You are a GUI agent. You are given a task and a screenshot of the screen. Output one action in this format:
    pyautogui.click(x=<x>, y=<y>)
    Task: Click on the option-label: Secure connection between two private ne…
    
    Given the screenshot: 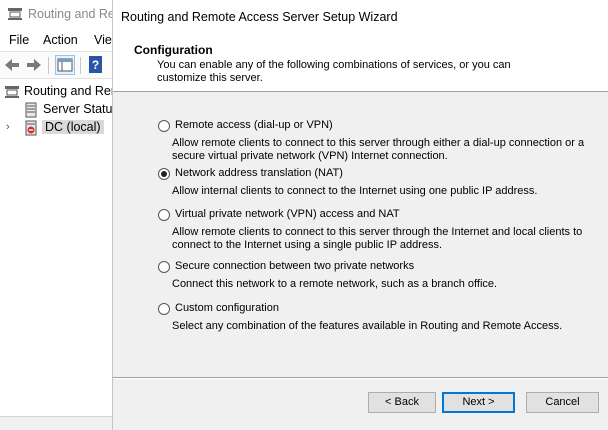 What is the action you would take?
    pyautogui.click(x=294, y=266)
    